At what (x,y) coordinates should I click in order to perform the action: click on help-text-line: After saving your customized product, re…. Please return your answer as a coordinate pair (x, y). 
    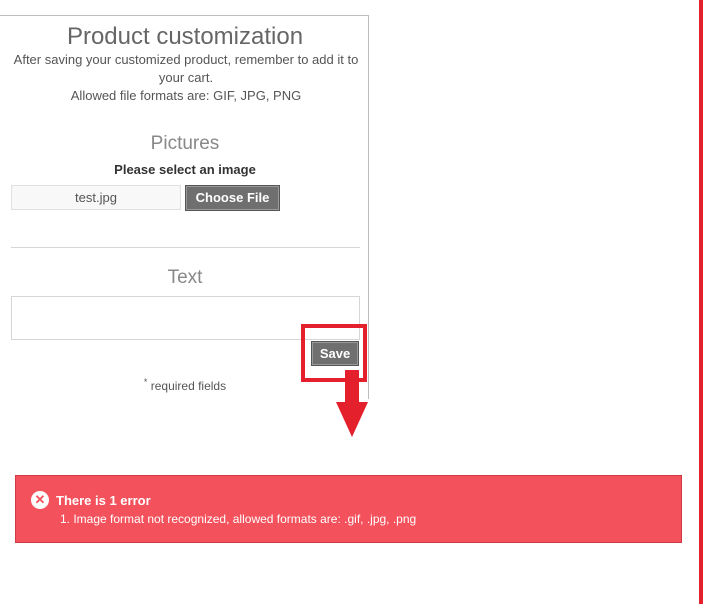
    Looking at the image, I should click on (186, 68).